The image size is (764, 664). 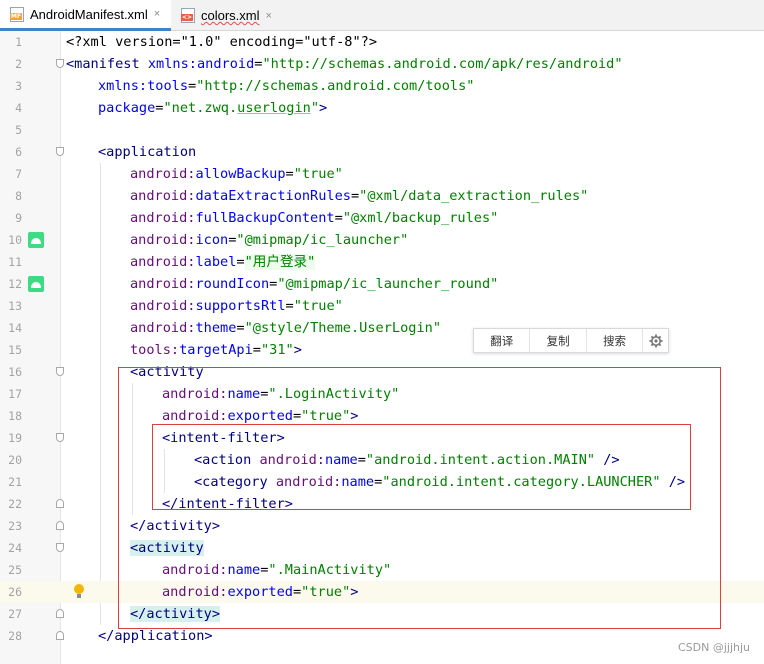 I want to click on code-line: 7 android:allowBackup="true", so click(x=382, y=174).